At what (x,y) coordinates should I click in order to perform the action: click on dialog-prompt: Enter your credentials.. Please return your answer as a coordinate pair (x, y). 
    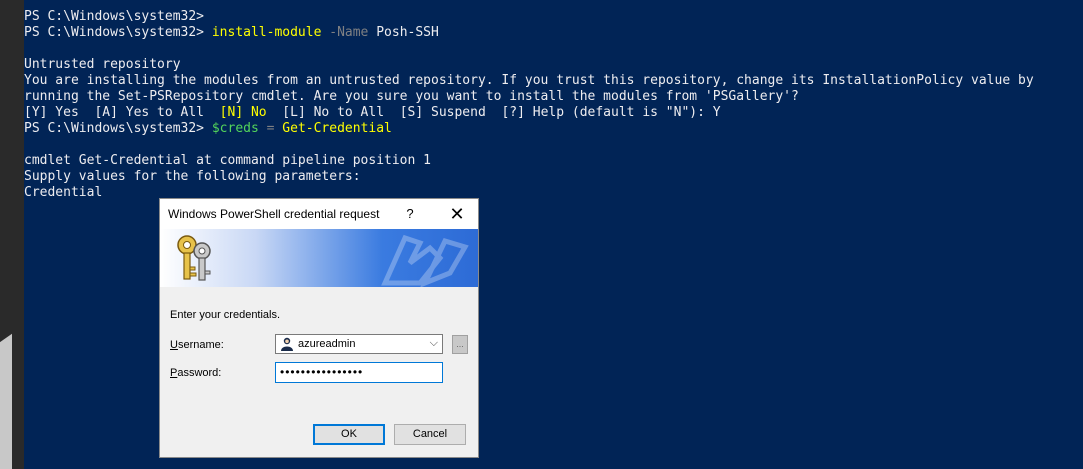
    Looking at the image, I should click on (225, 315).